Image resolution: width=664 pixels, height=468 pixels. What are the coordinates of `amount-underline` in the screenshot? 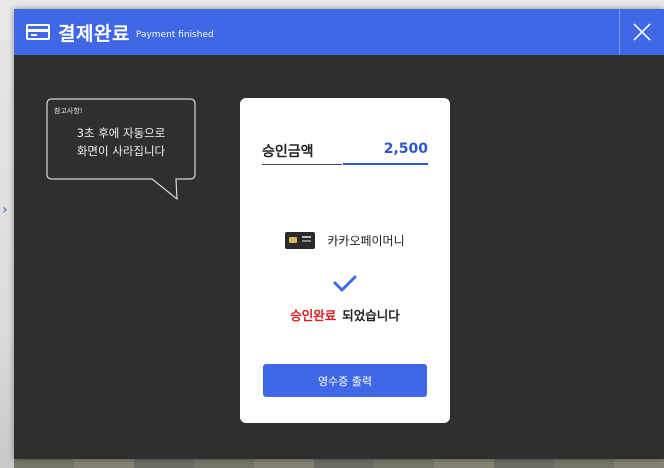 It's located at (302, 164).